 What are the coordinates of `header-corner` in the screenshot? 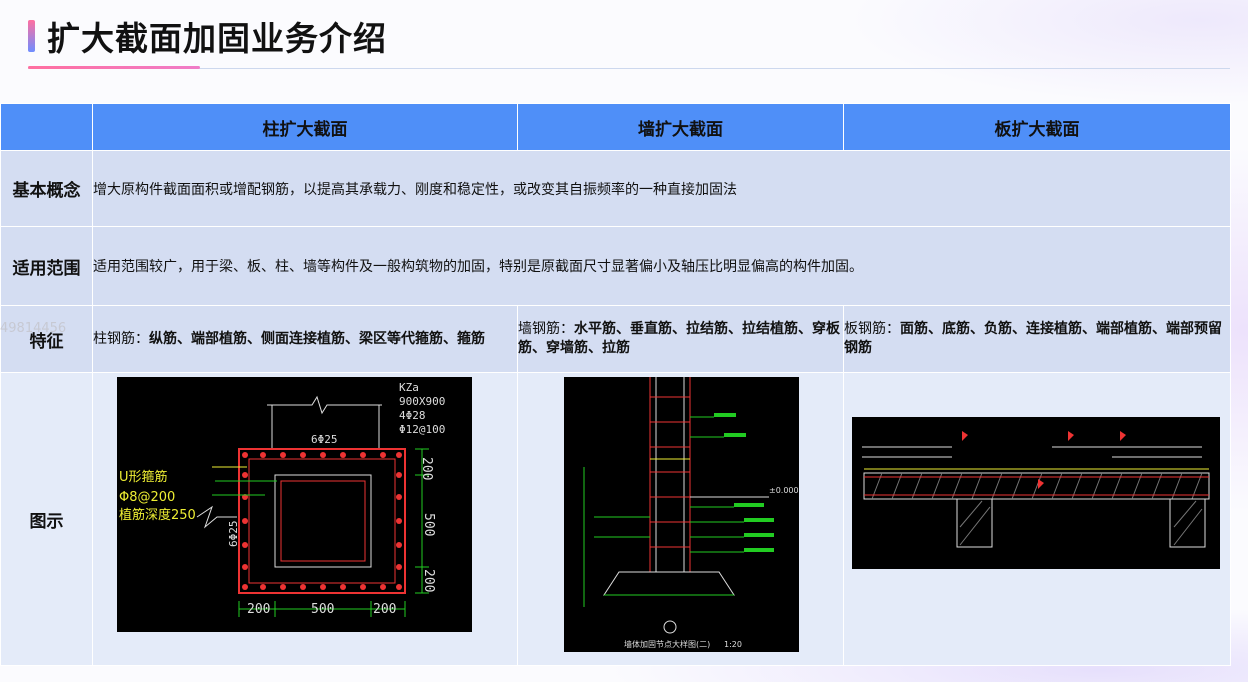 It's located at (46, 127).